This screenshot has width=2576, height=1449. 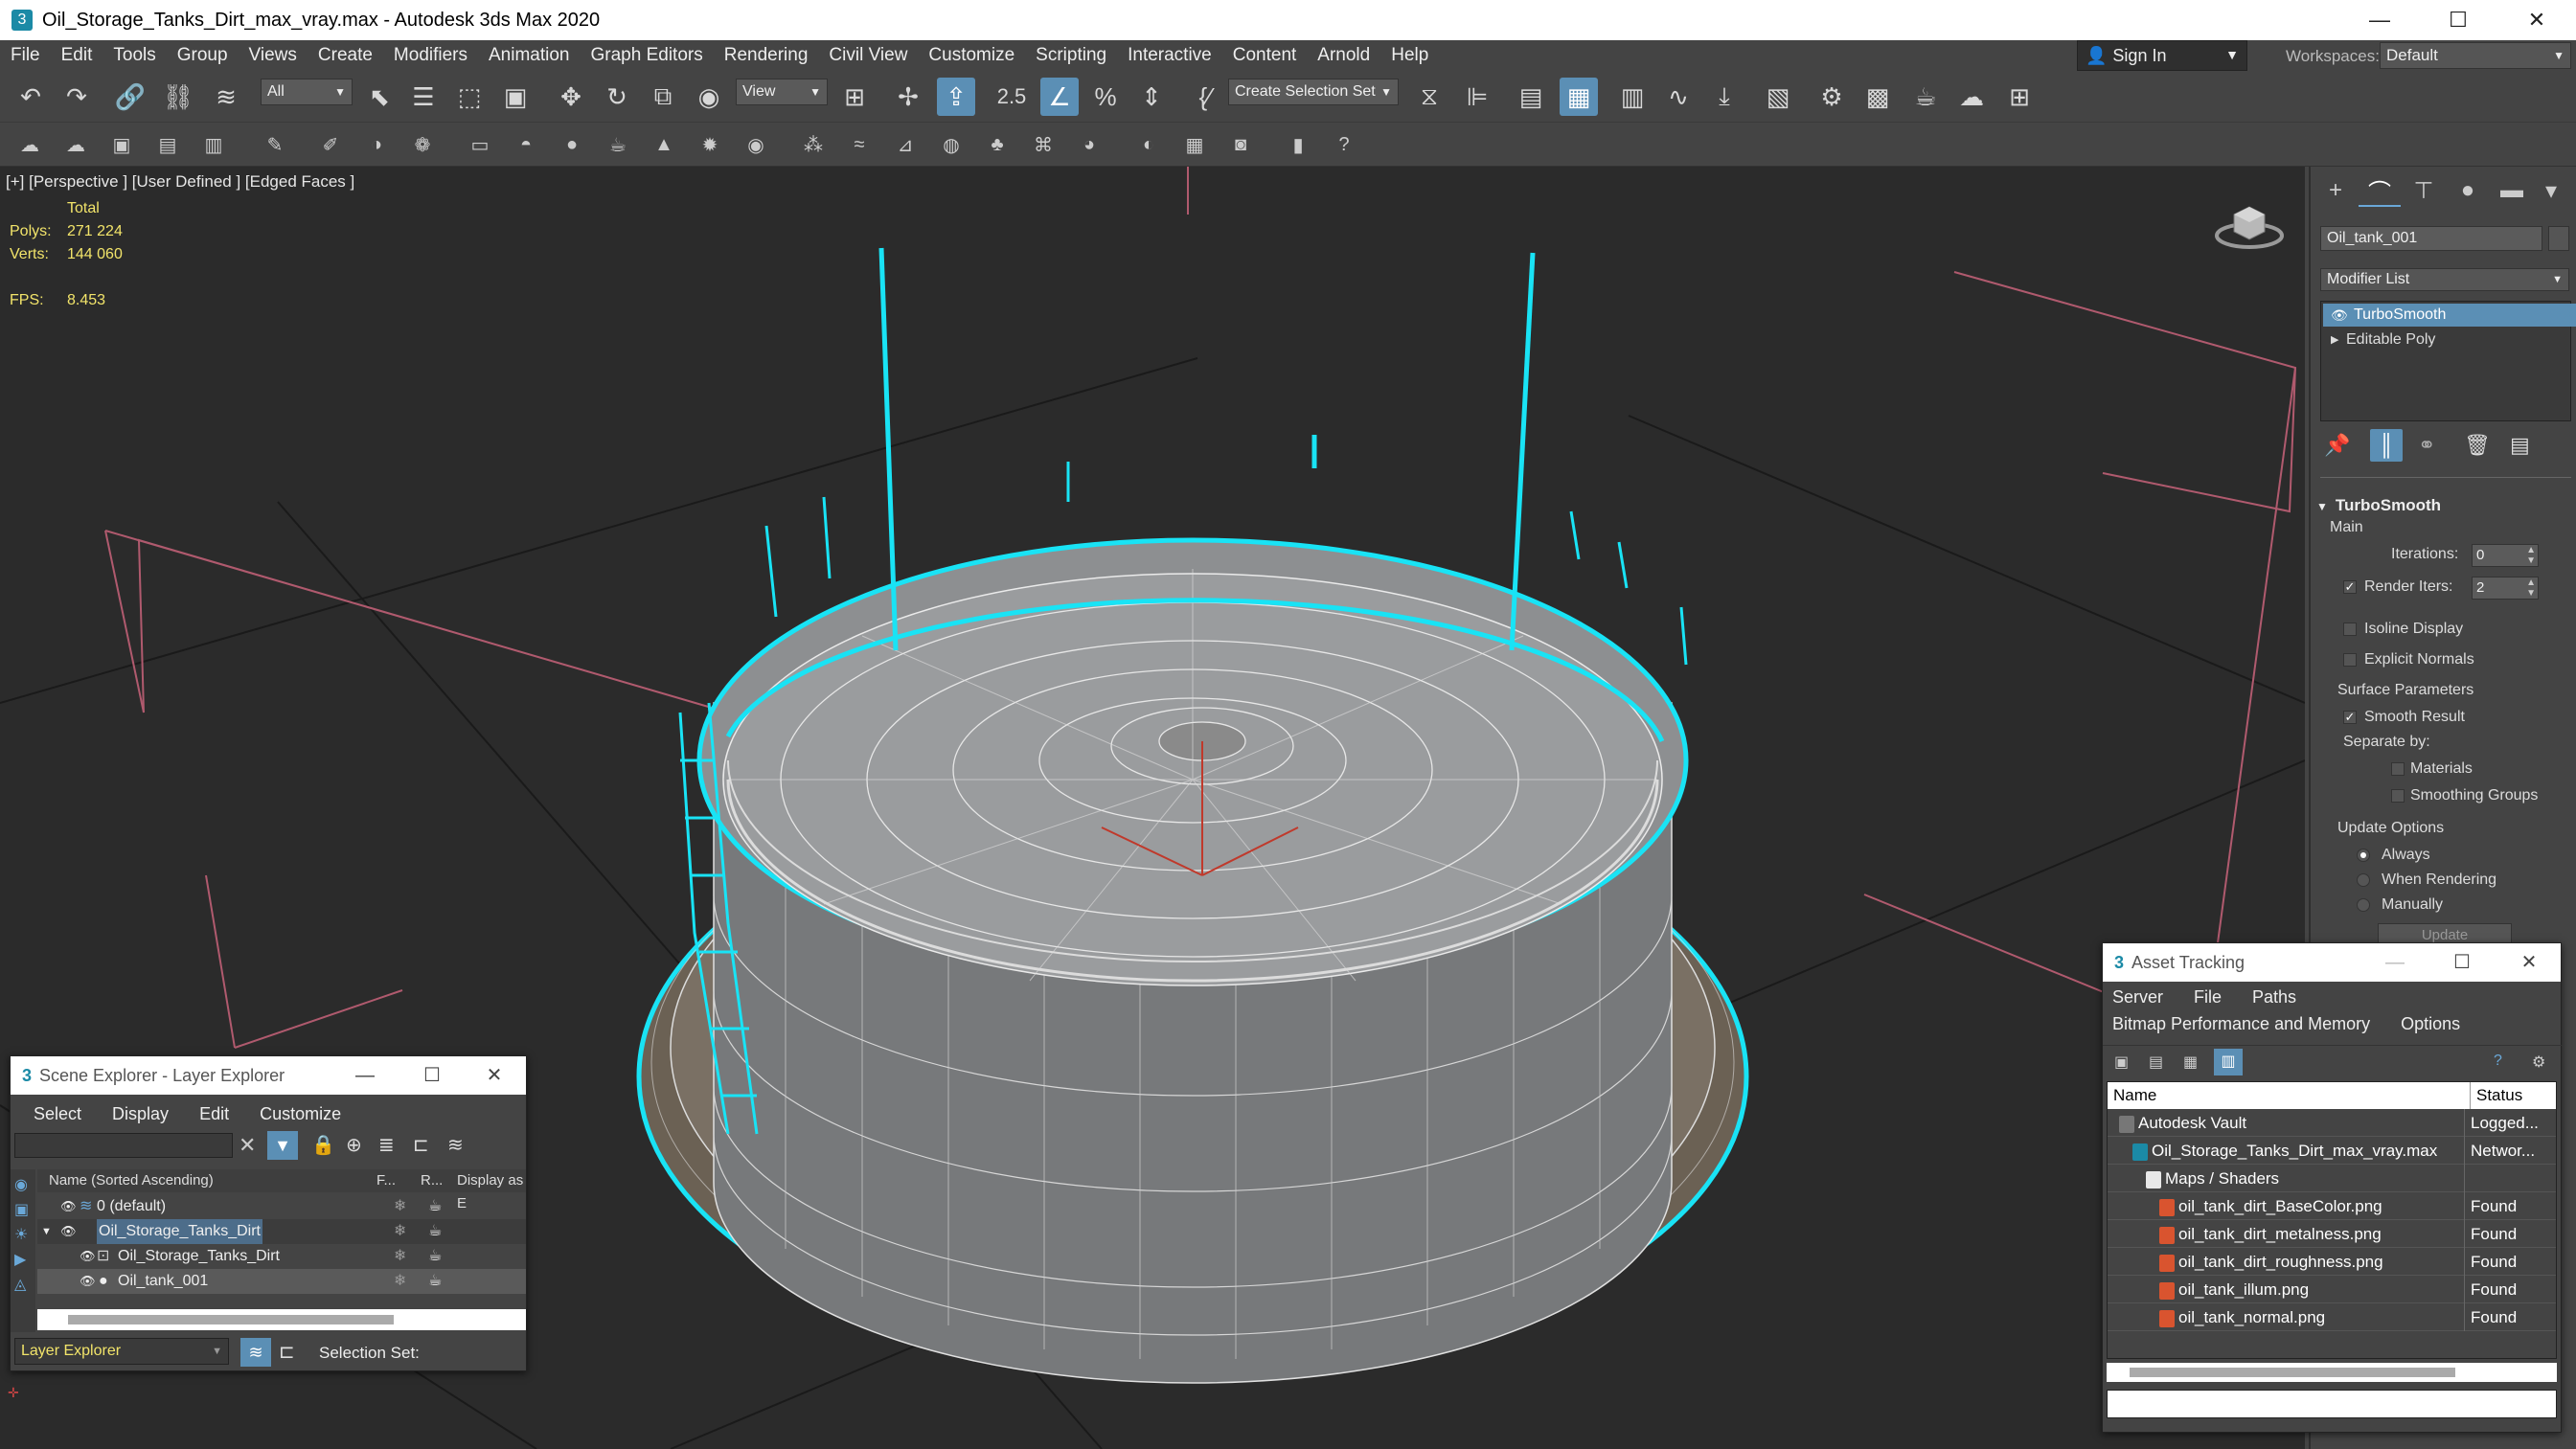 What do you see at coordinates (480, 144) in the screenshot?
I see `plane-icon: ▭` at bounding box center [480, 144].